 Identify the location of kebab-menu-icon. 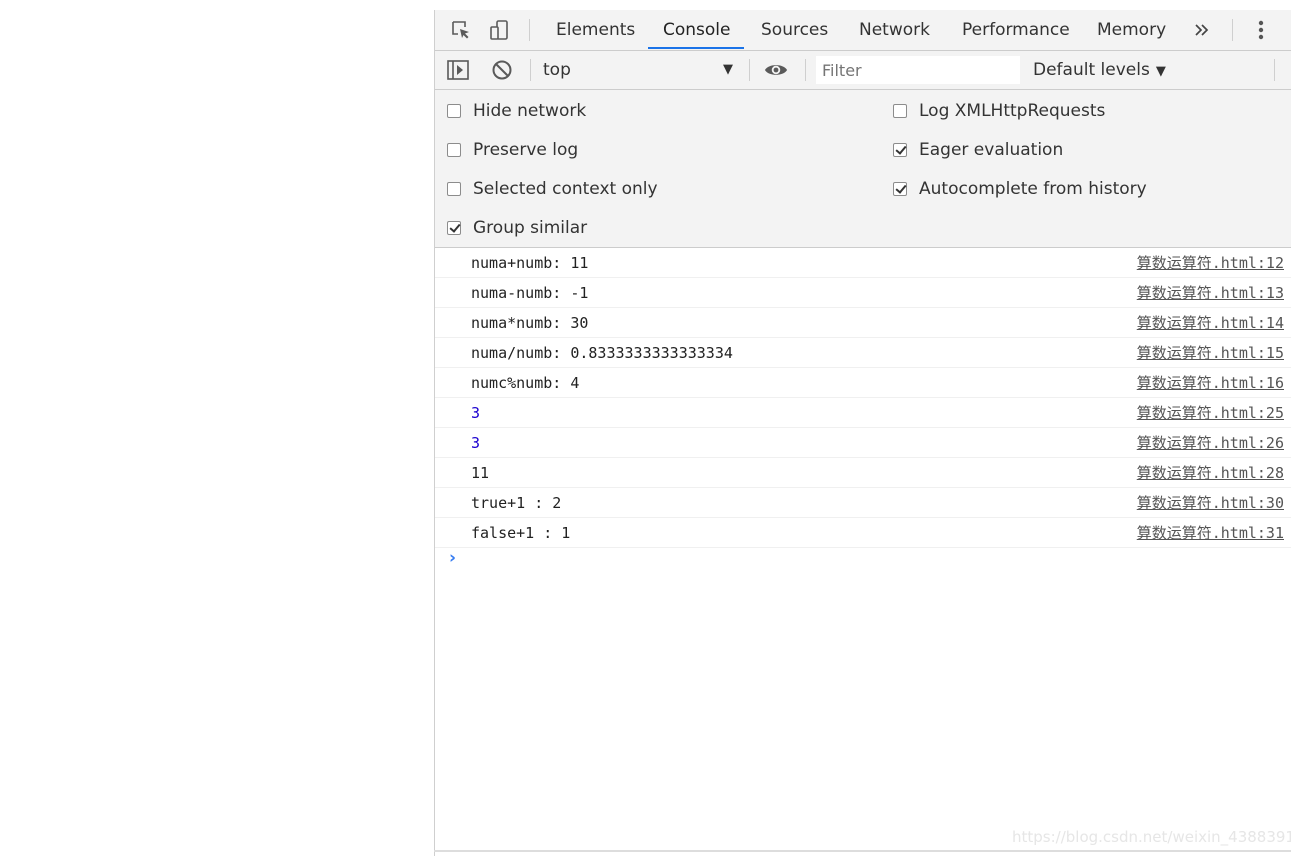
(1261, 30).